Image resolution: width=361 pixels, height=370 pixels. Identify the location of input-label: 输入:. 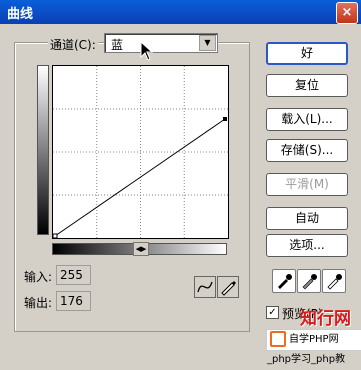
(38, 277).